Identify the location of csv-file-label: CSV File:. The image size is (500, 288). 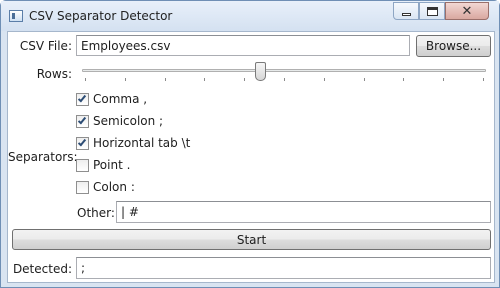
(45, 46).